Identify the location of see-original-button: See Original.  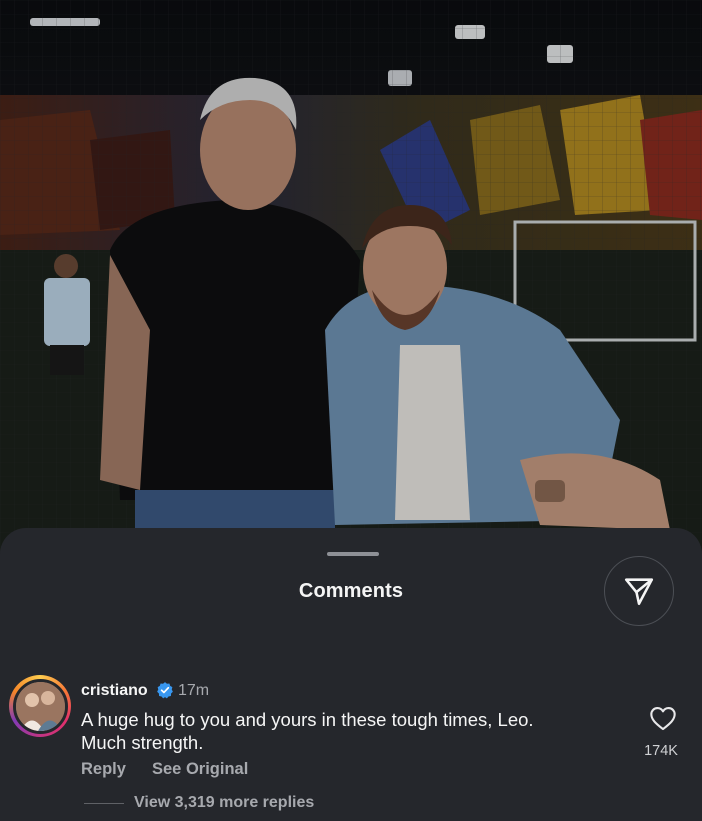
(200, 769).